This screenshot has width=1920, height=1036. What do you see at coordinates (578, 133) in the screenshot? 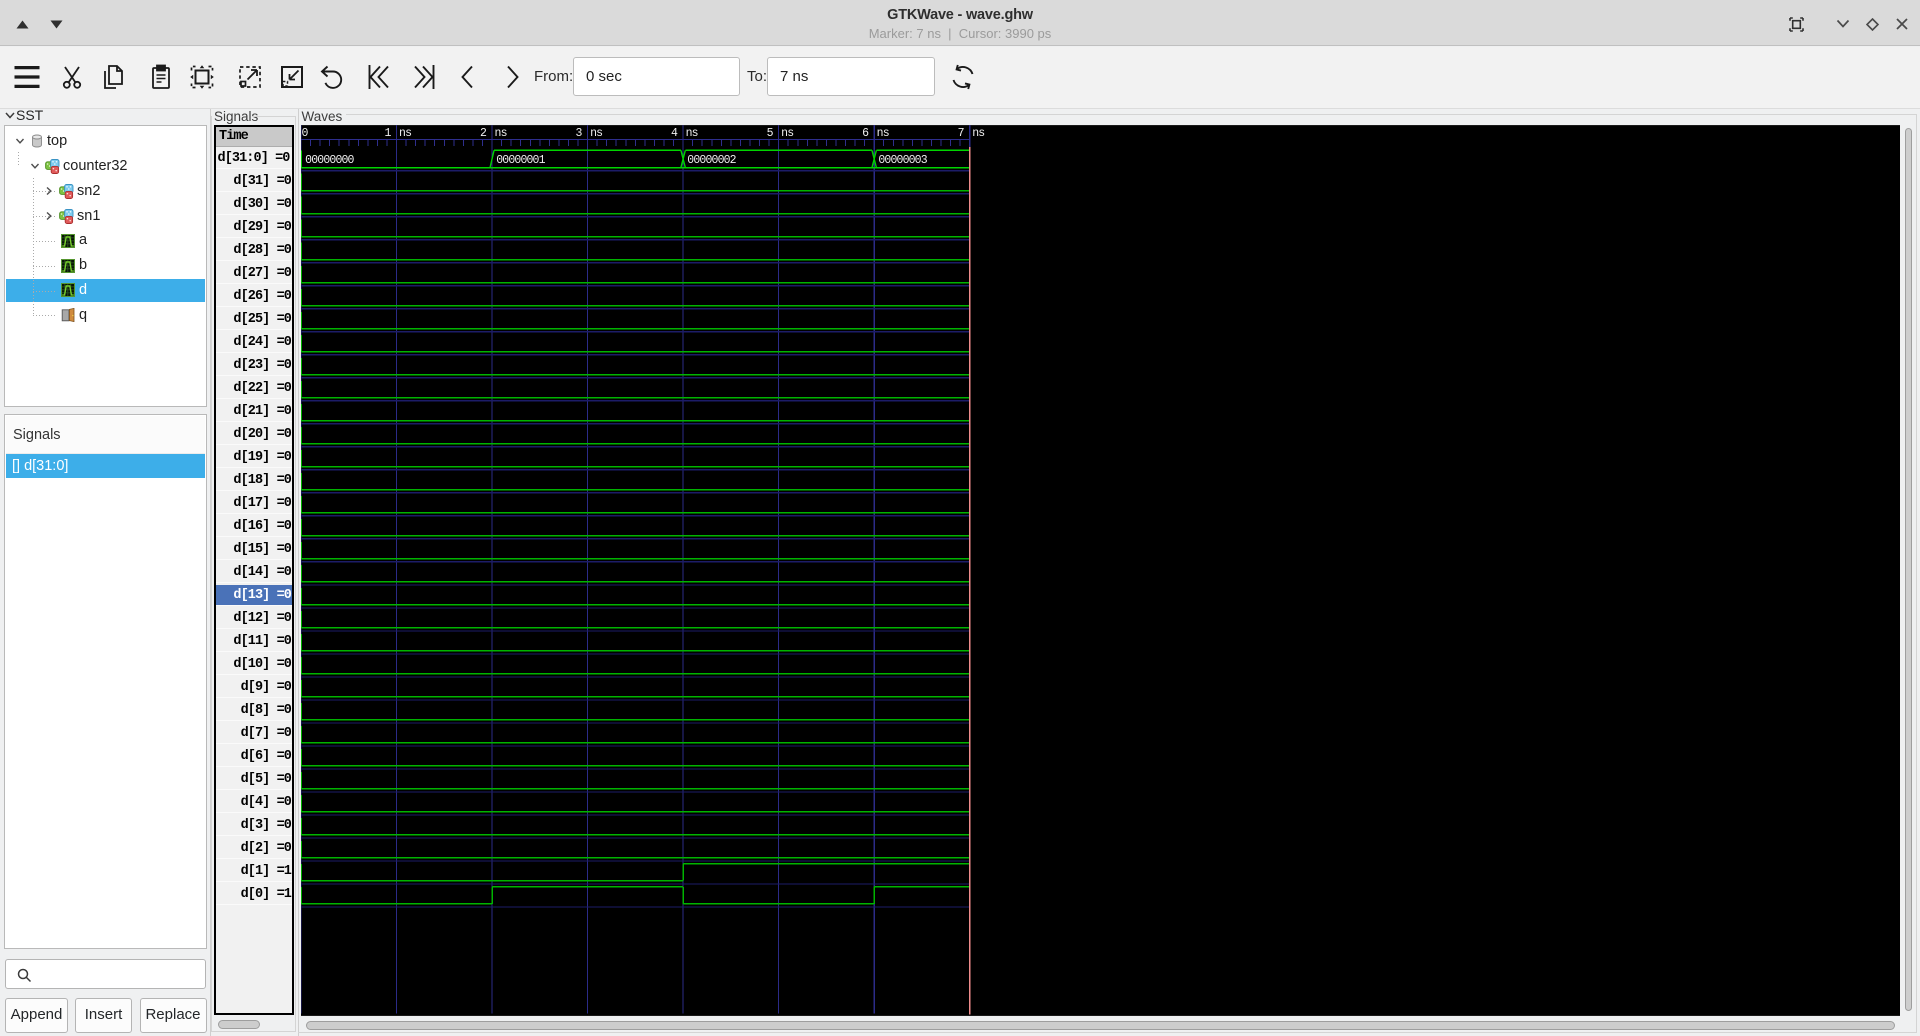
I see `svg-text: 3` at bounding box center [578, 133].